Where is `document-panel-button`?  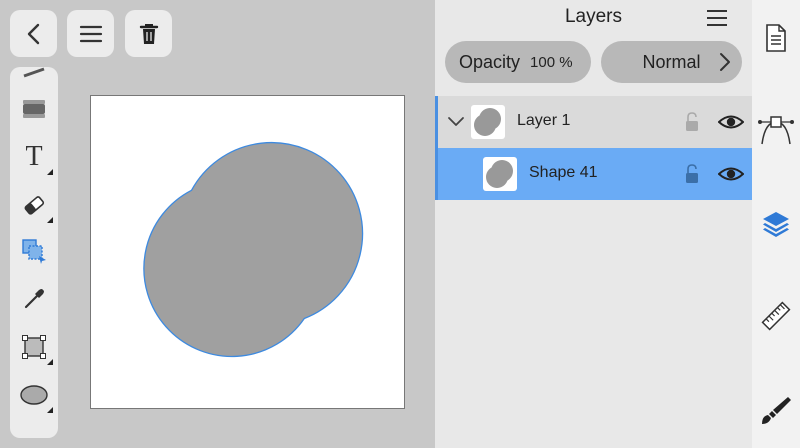 document-panel-button is located at coordinates (776, 38).